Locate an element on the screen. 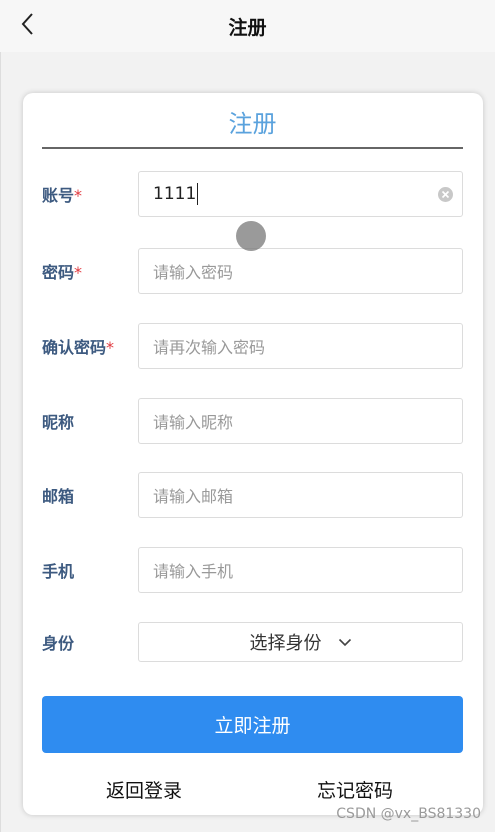 This screenshot has height=832, width=495. phone-placeholder: 请输入手机 is located at coordinates (193, 571).